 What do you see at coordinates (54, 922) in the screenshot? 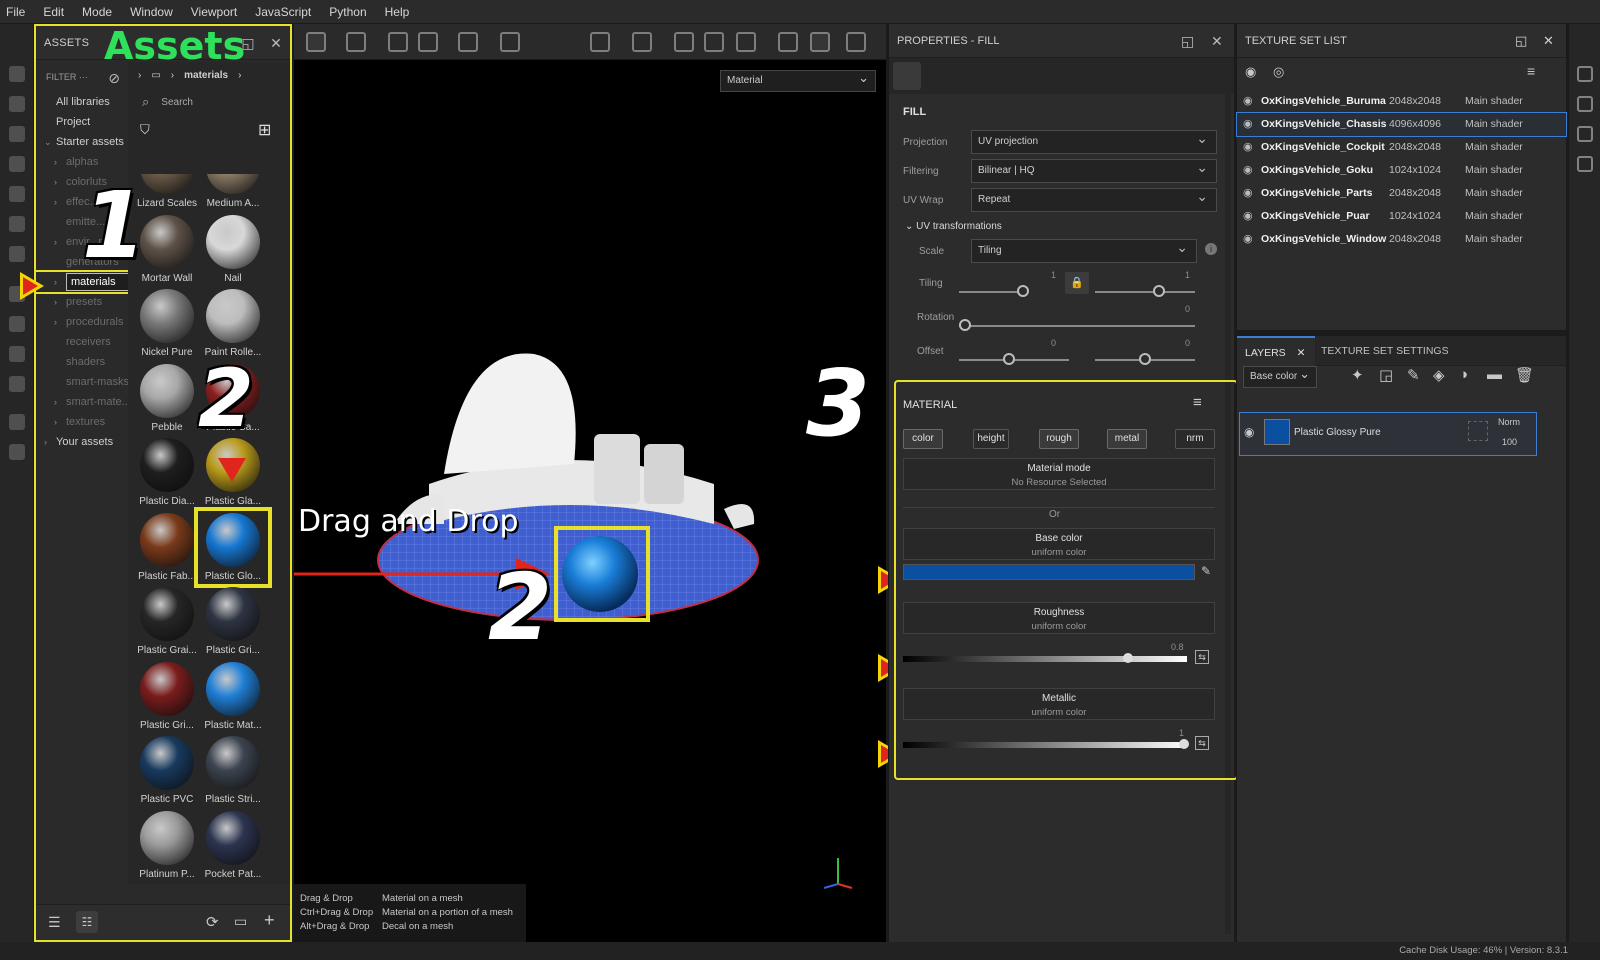
I see `list-view-icon: ☰` at bounding box center [54, 922].